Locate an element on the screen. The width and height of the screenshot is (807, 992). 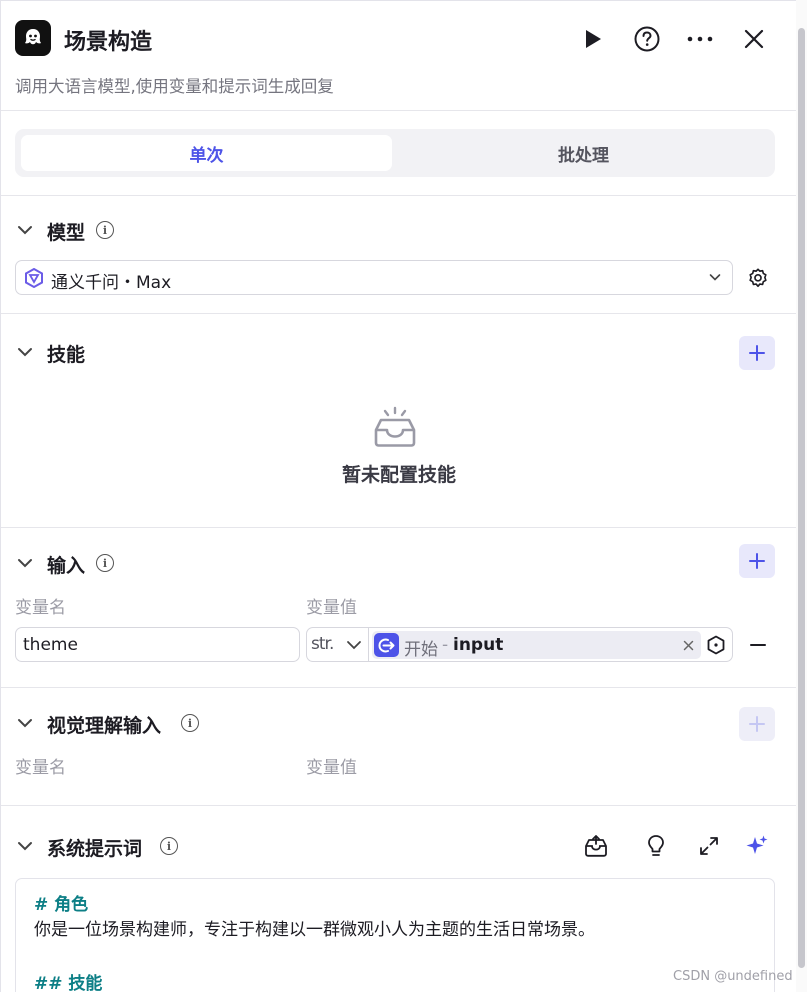
tab-single: 单次 is located at coordinates (206, 153).